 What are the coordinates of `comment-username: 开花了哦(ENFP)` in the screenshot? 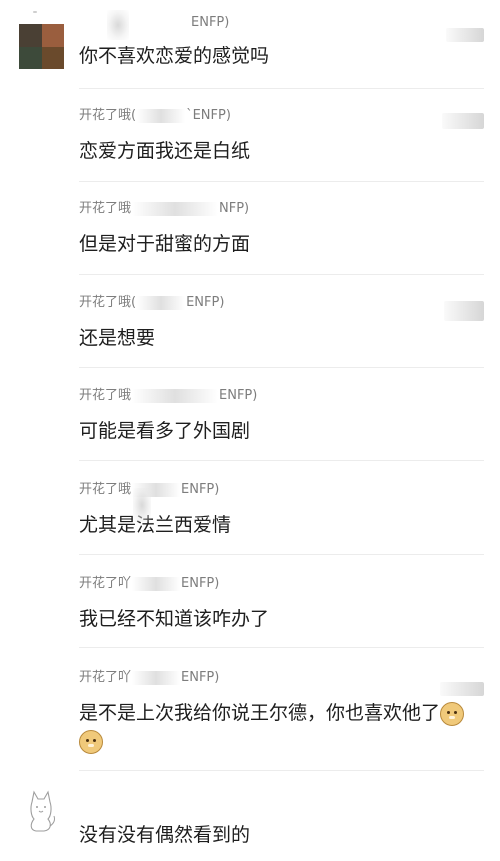 It's located at (151, 303).